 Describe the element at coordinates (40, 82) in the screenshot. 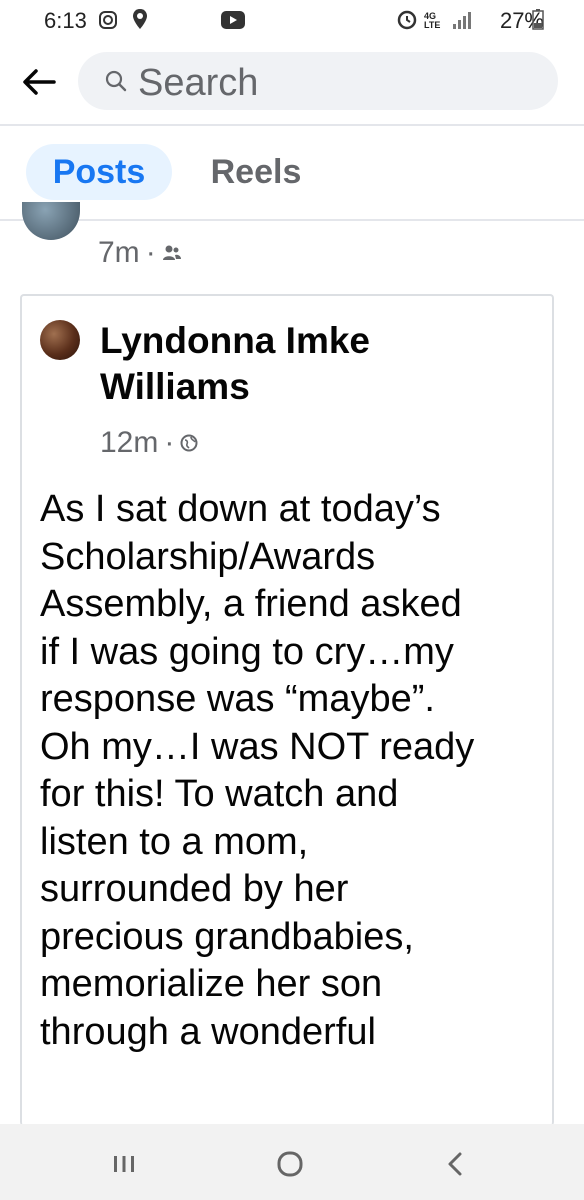

I see `back-arrow-icon` at that location.